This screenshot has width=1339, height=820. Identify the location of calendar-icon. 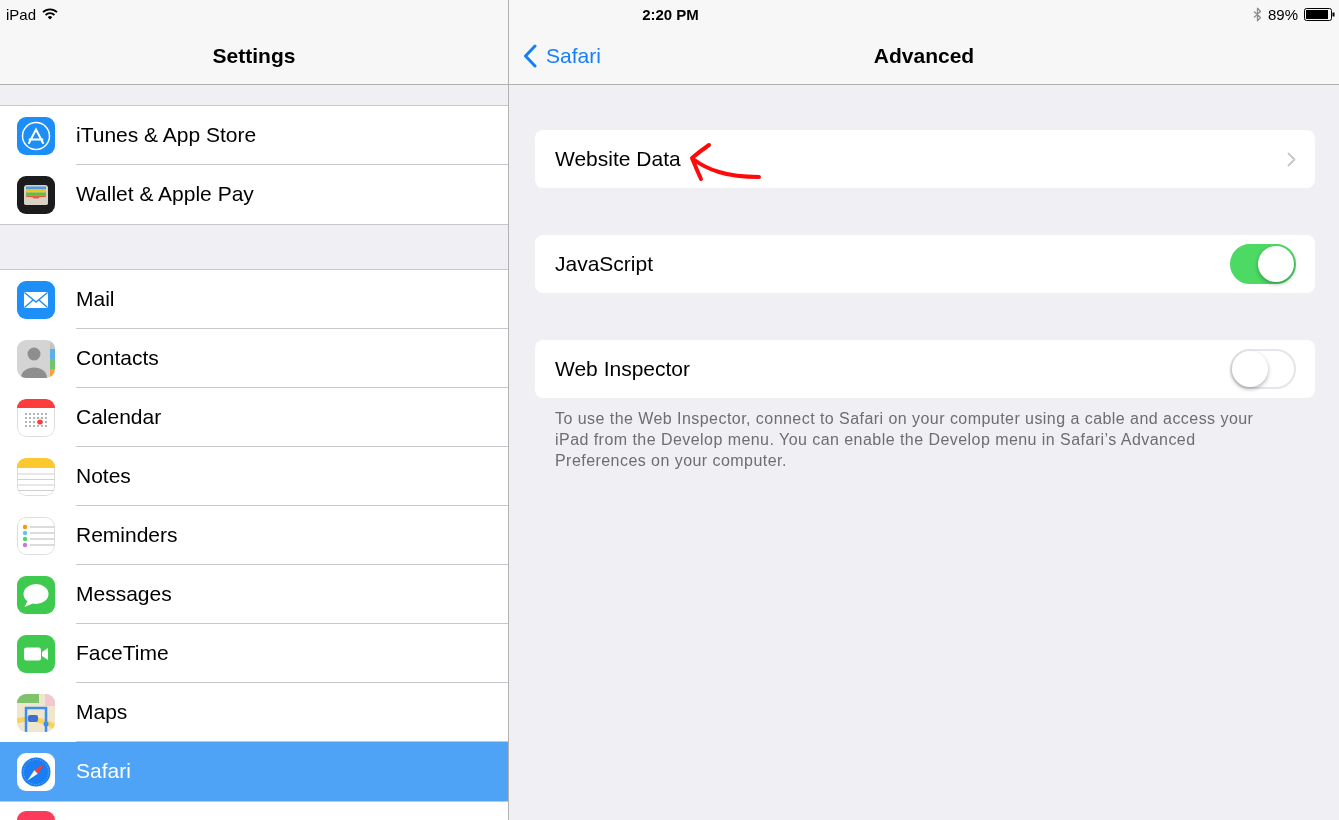
(36, 417).